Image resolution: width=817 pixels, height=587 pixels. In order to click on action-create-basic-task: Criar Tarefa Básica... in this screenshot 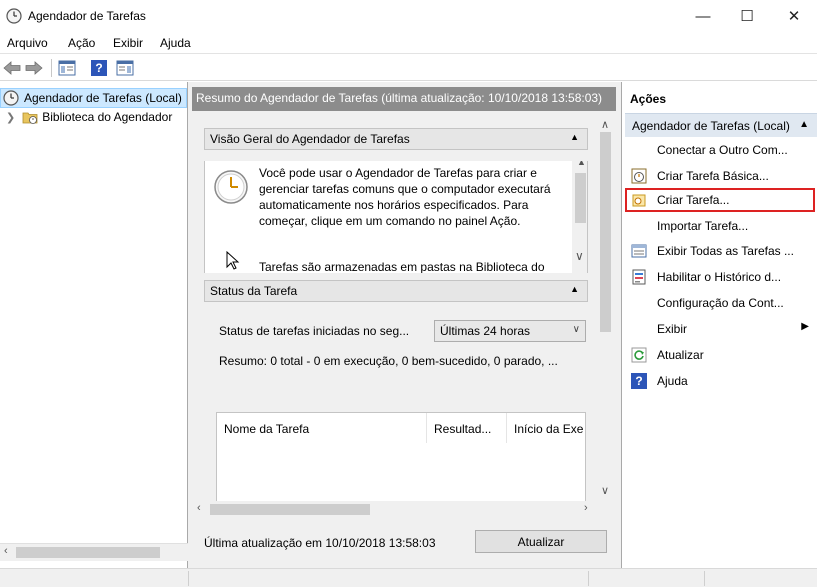, I will do `click(720, 176)`.